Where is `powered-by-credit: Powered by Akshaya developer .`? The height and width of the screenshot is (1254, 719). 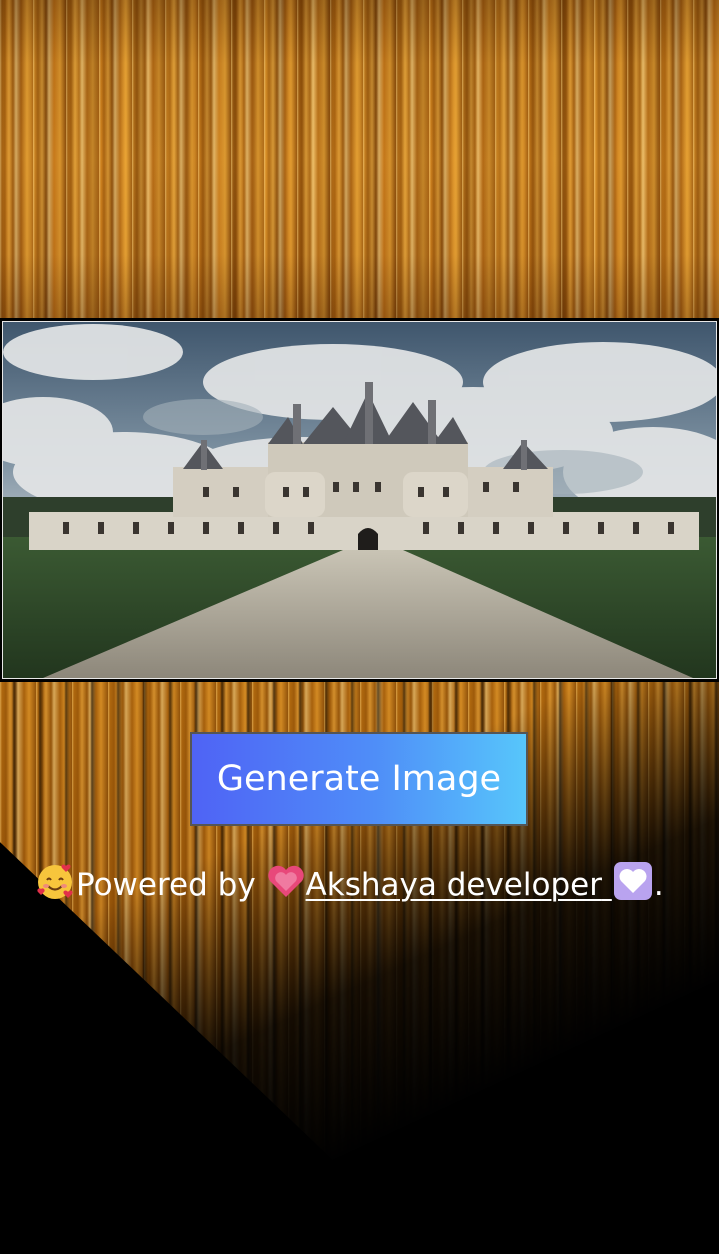 powered-by-credit: Powered by Akshaya developer . is located at coordinates (369, 886).